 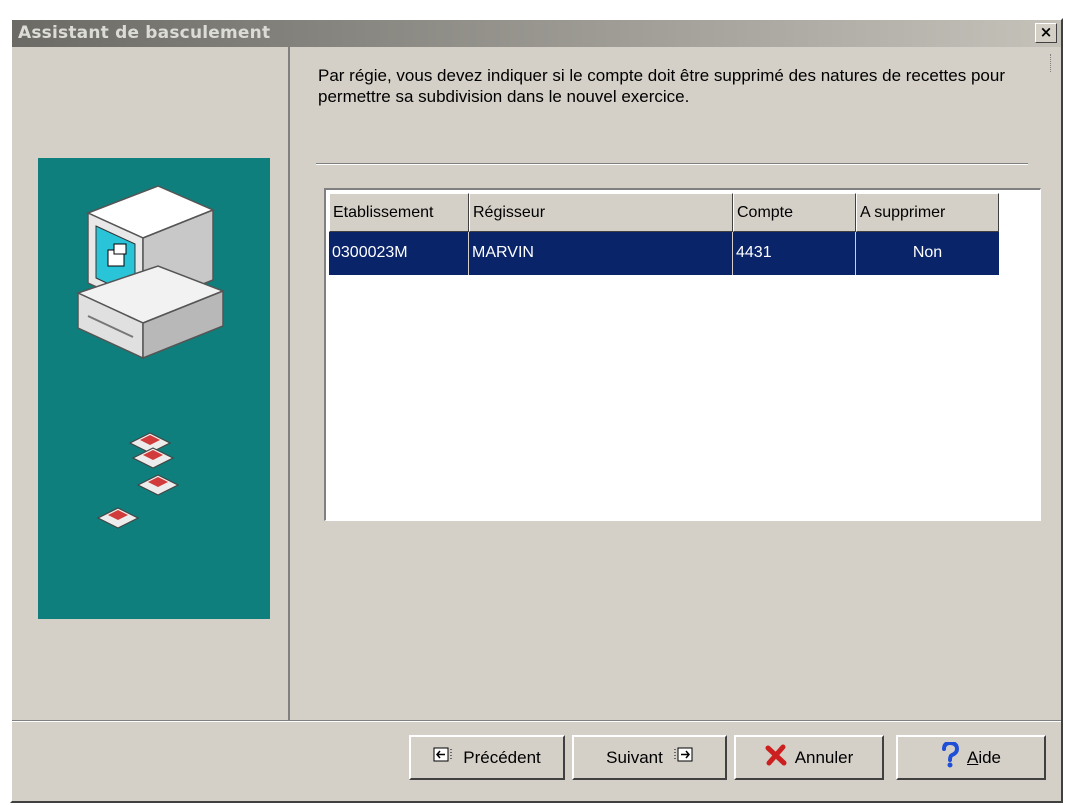 I want to click on title-bar: Assistant de basculement ×, so click(x=536, y=33).